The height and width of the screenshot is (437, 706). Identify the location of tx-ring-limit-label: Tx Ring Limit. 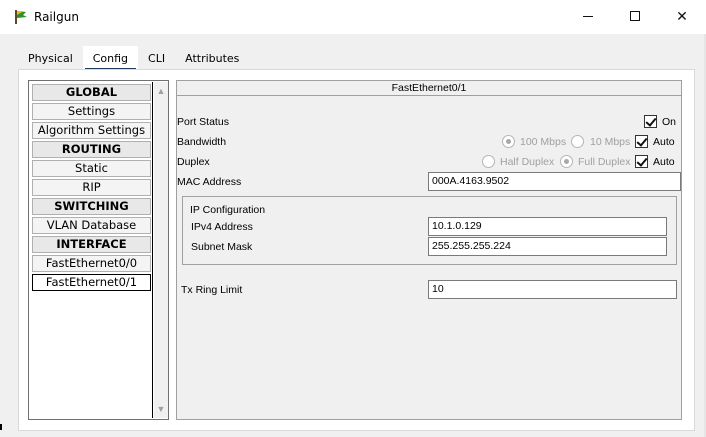
(212, 290).